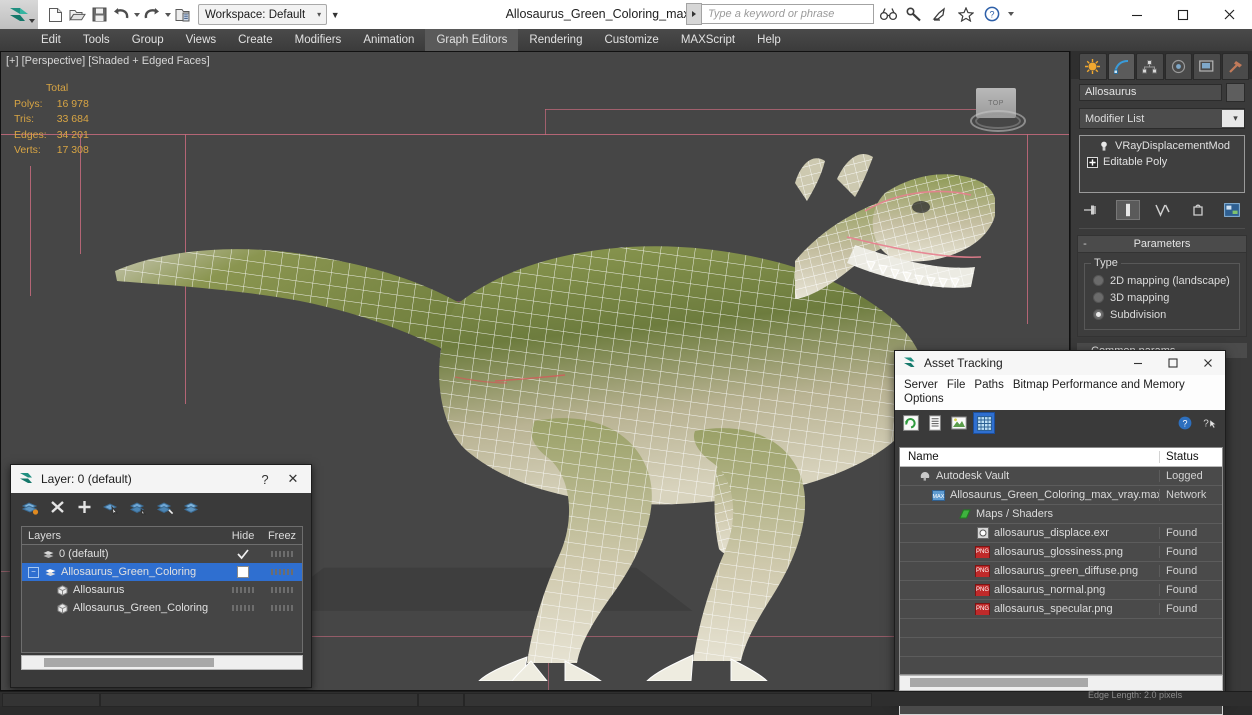  I want to click on asset-row-glossiness-png: PNG allosaurus_glossiness.png Found, so click(1061, 552).